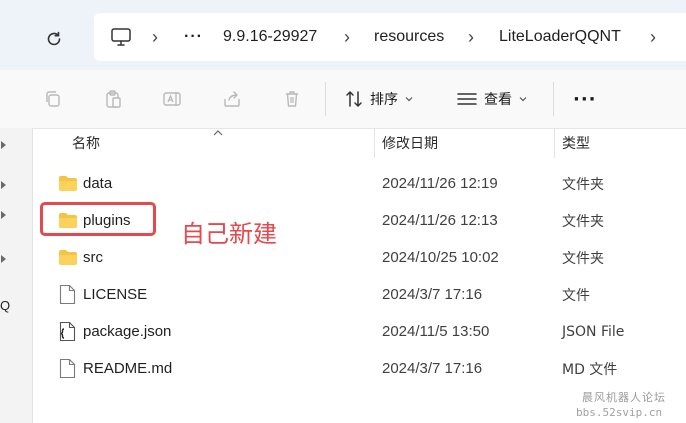  Describe the element at coordinates (593, 331) in the screenshot. I see `file-type: JSON File` at that location.